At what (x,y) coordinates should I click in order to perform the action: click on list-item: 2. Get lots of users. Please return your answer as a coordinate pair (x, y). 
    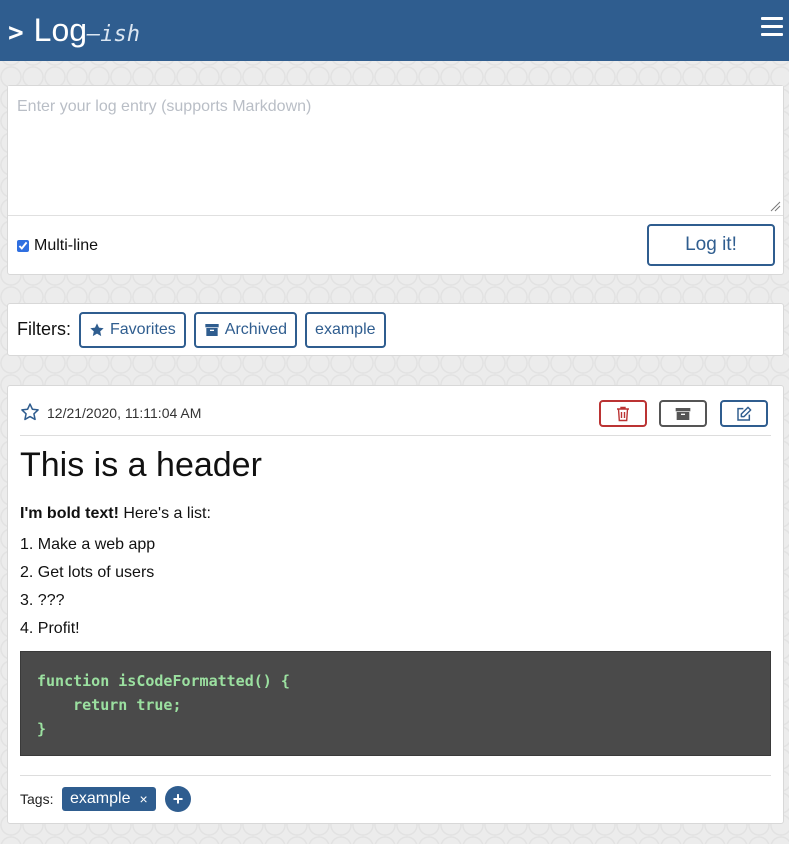
    Looking at the image, I should click on (87, 572).